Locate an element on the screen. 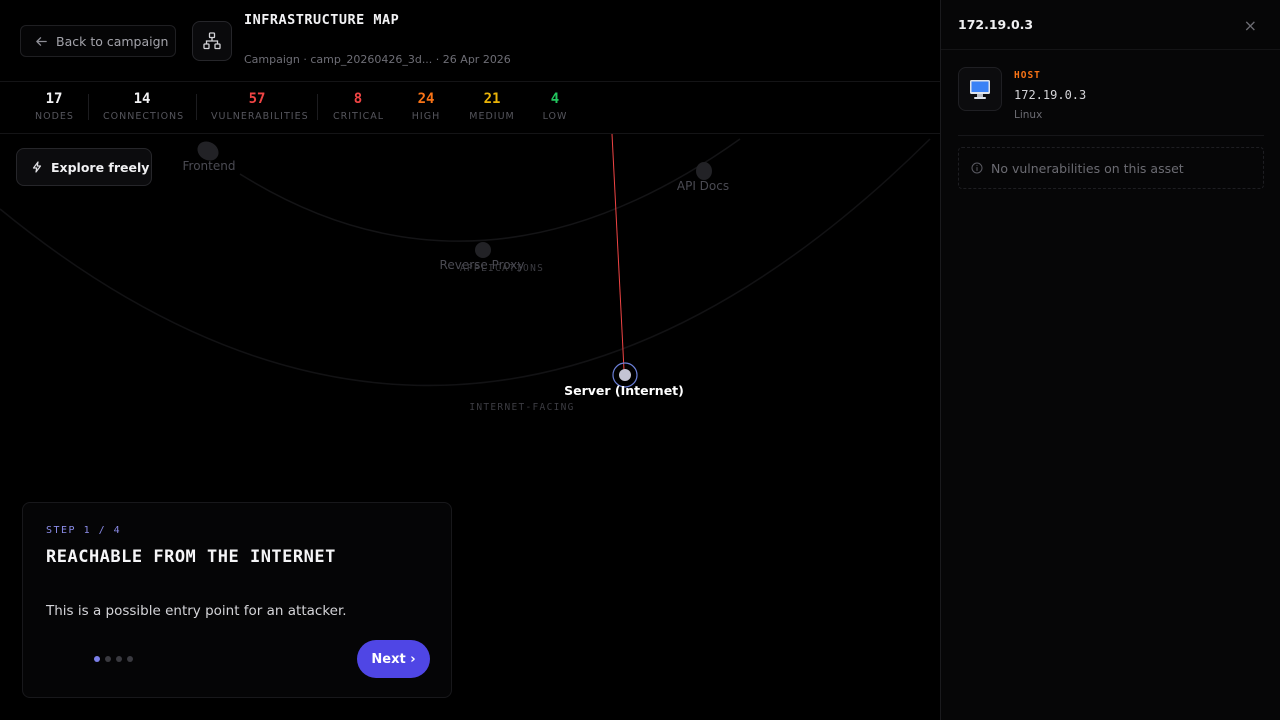 The height and width of the screenshot is (720, 1280). asset-icon-box is located at coordinates (980, 89).